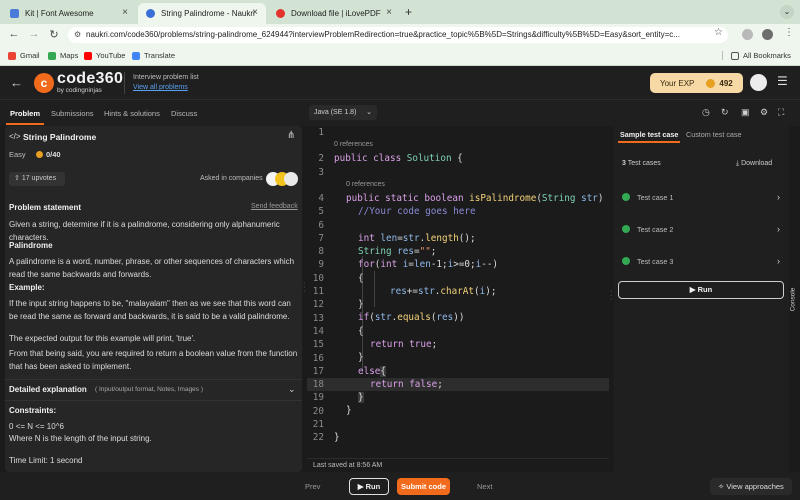  Describe the element at coordinates (374, 289) in the screenshot. I see `indent-guide` at that location.